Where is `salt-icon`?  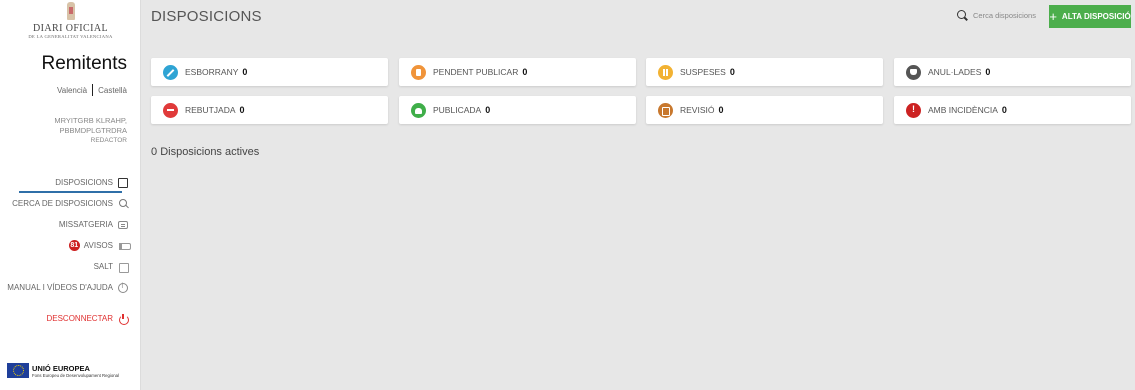 salt-icon is located at coordinates (123, 267).